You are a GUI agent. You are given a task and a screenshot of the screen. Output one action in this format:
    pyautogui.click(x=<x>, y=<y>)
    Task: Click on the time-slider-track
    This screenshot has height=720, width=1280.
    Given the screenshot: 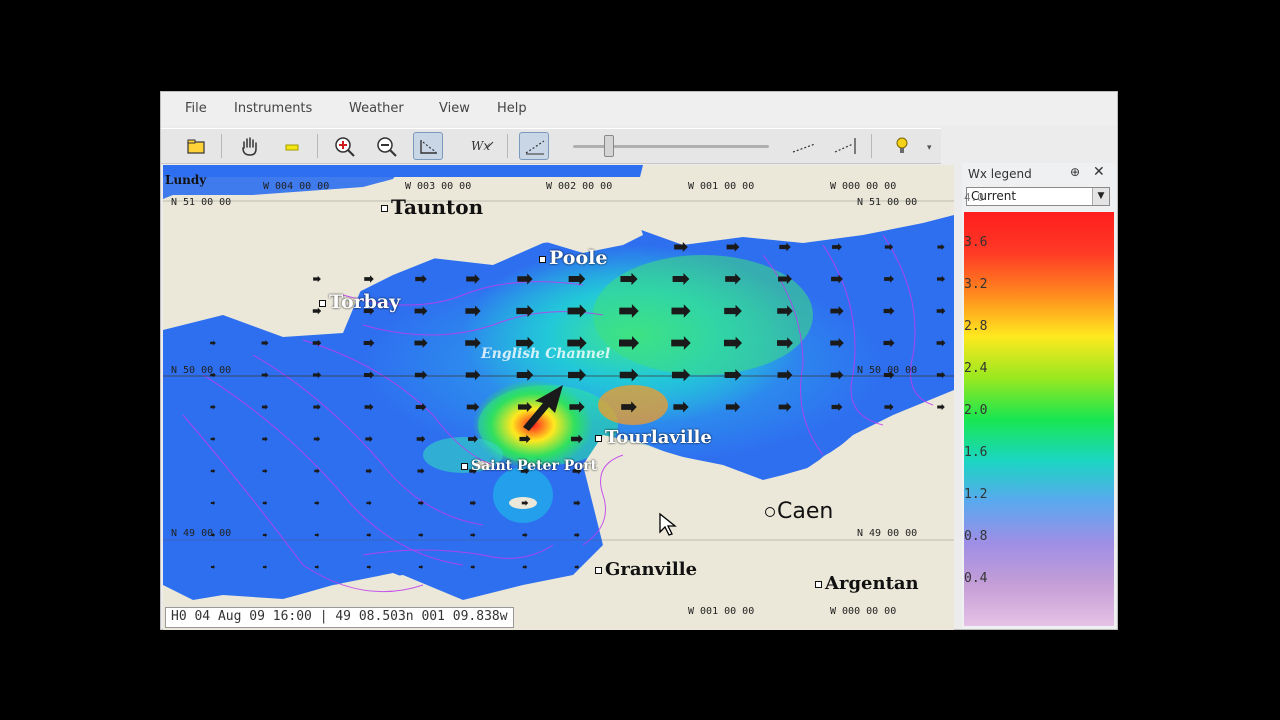 What is the action you would take?
    pyautogui.click(x=671, y=146)
    